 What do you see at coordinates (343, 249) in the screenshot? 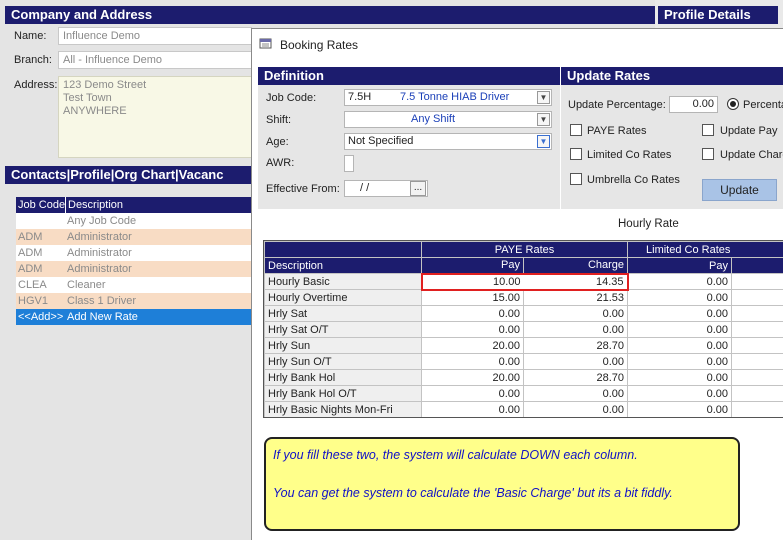
I see `grid-corner` at bounding box center [343, 249].